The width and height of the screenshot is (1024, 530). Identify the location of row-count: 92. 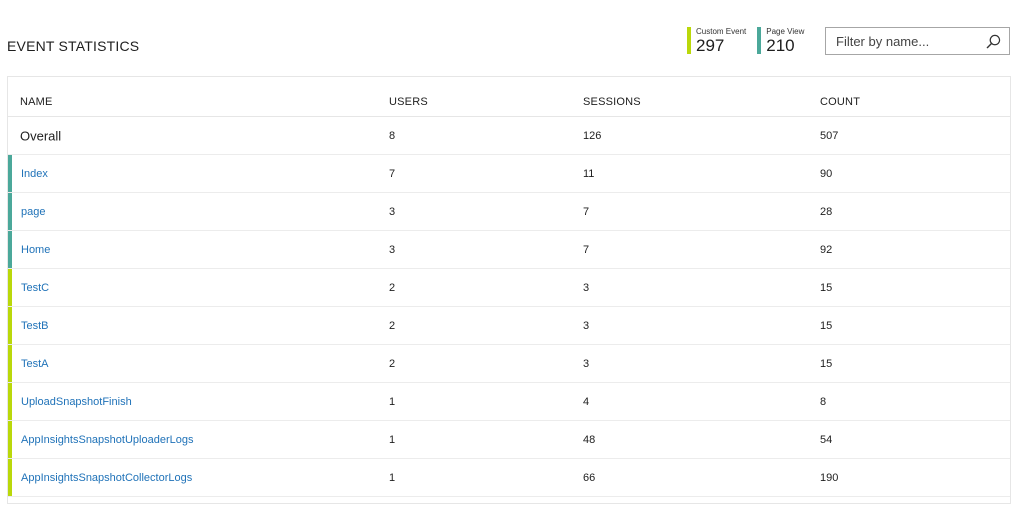
(826, 249).